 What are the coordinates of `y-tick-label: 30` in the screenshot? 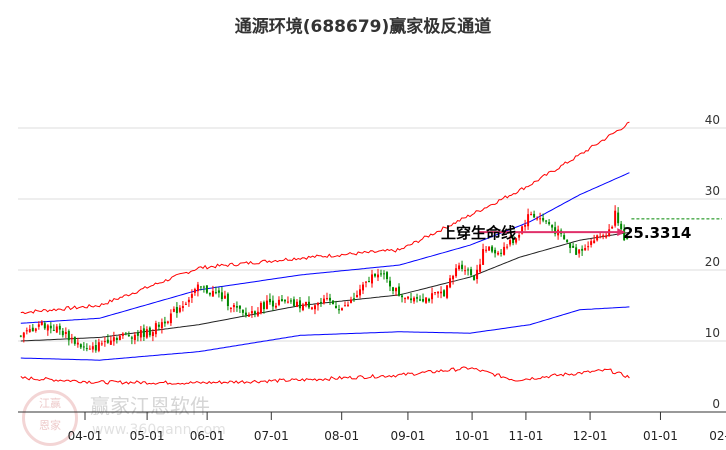 It's located at (712, 191).